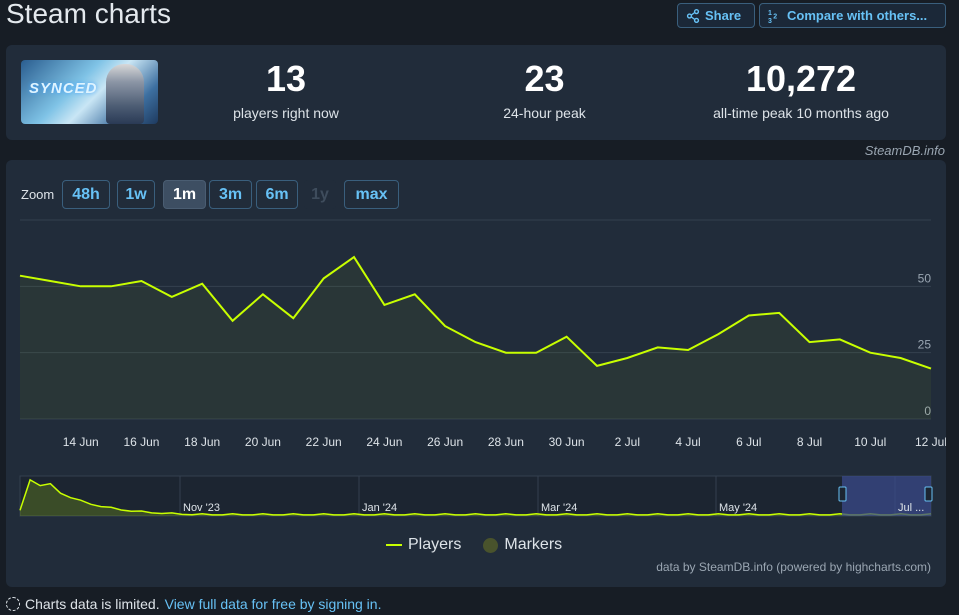  What do you see at coordinates (904, 150) in the screenshot?
I see `steamdb-watermark: SteamDB.info` at bounding box center [904, 150].